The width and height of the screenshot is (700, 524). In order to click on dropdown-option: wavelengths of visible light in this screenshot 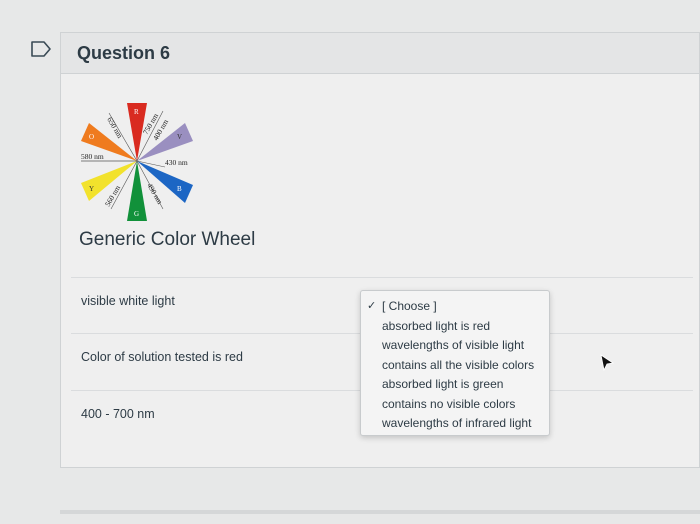, I will do `click(455, 346)`.